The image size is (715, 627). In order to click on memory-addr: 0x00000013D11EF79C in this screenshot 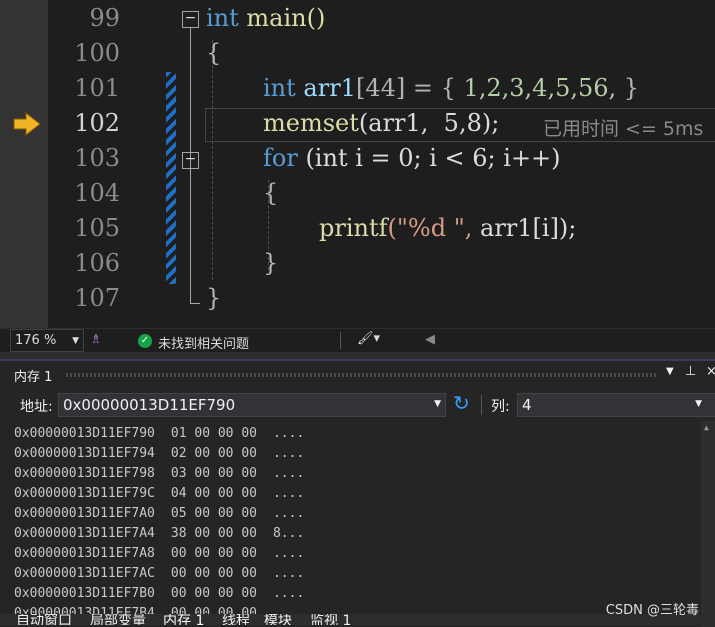, I will do `click(84, 493)`.